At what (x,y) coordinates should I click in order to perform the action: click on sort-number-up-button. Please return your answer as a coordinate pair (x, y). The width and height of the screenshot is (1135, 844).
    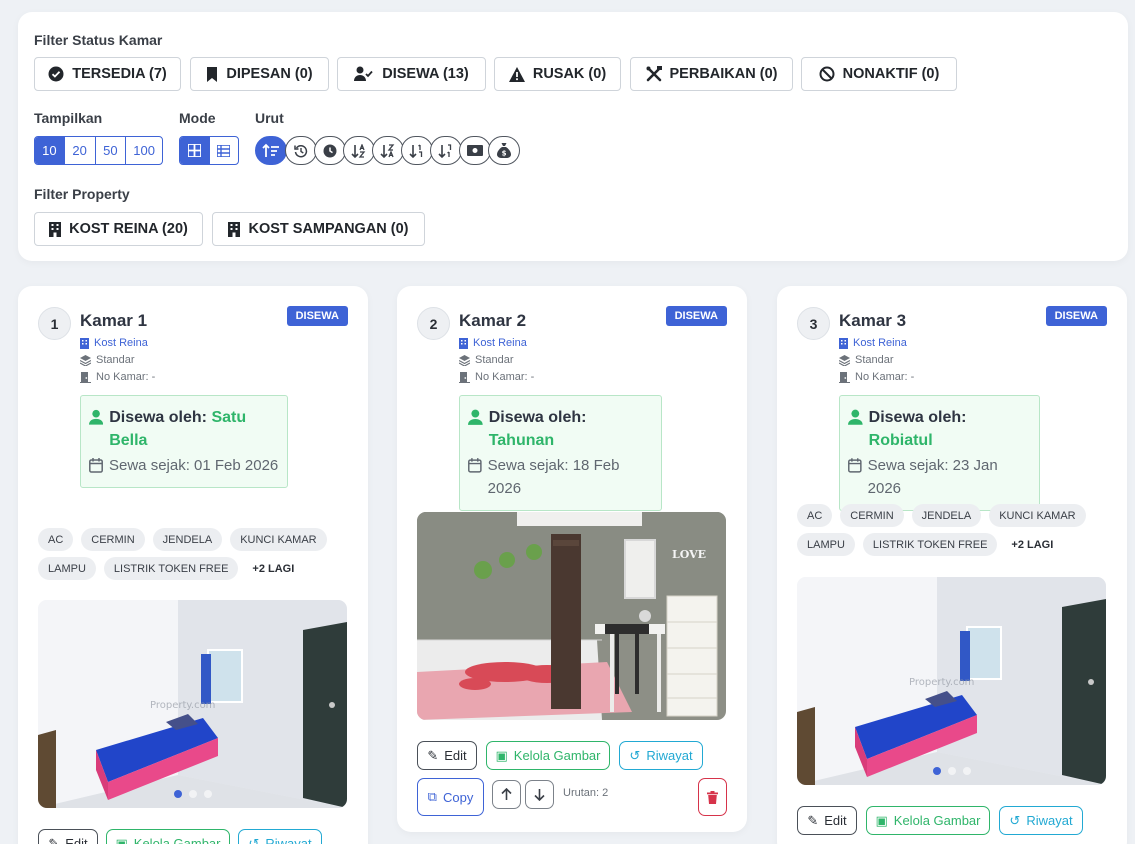
    Looking at the image, I should click on (271, 150).